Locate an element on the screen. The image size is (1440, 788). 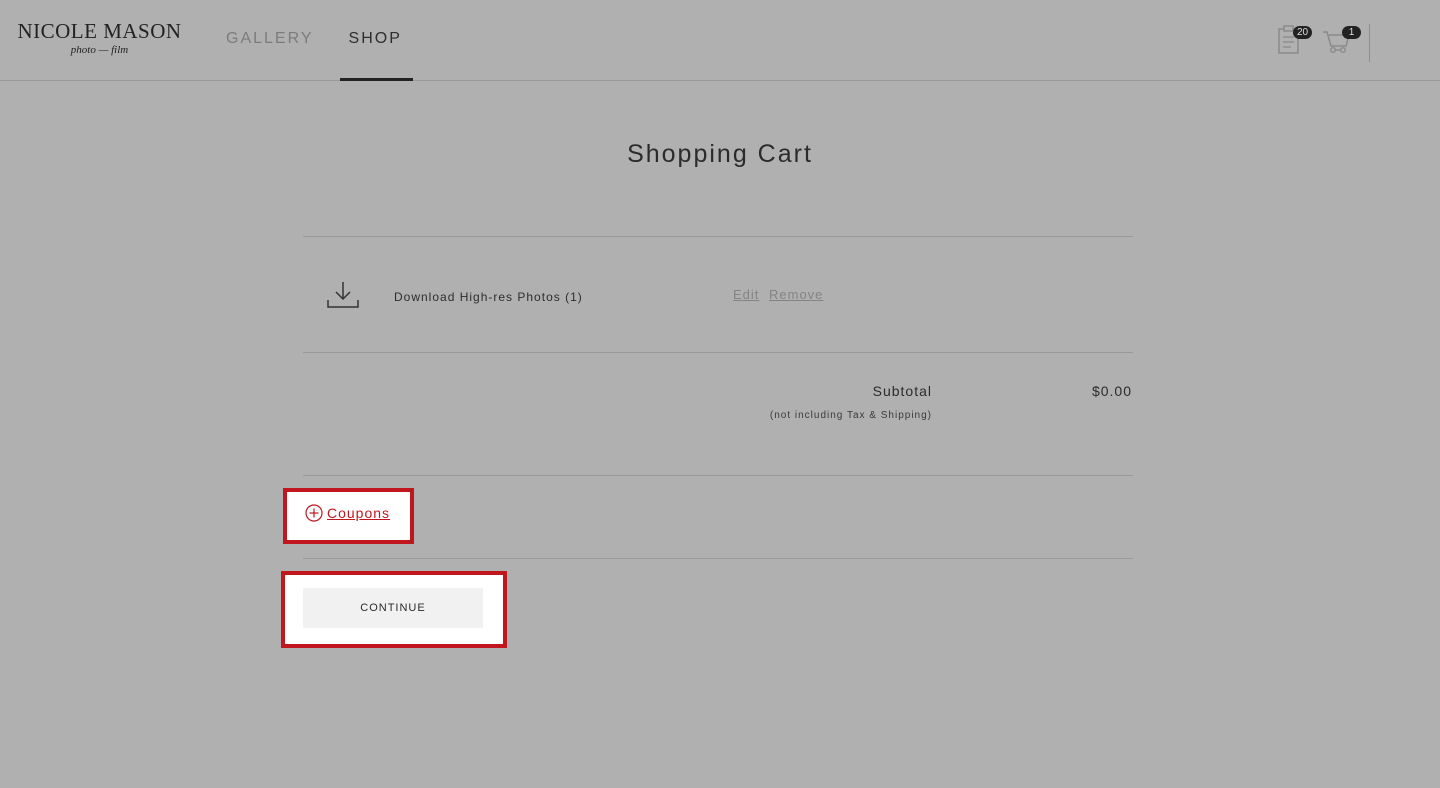
nav-gallery: GALLERY is located at coordinates (270, 39).